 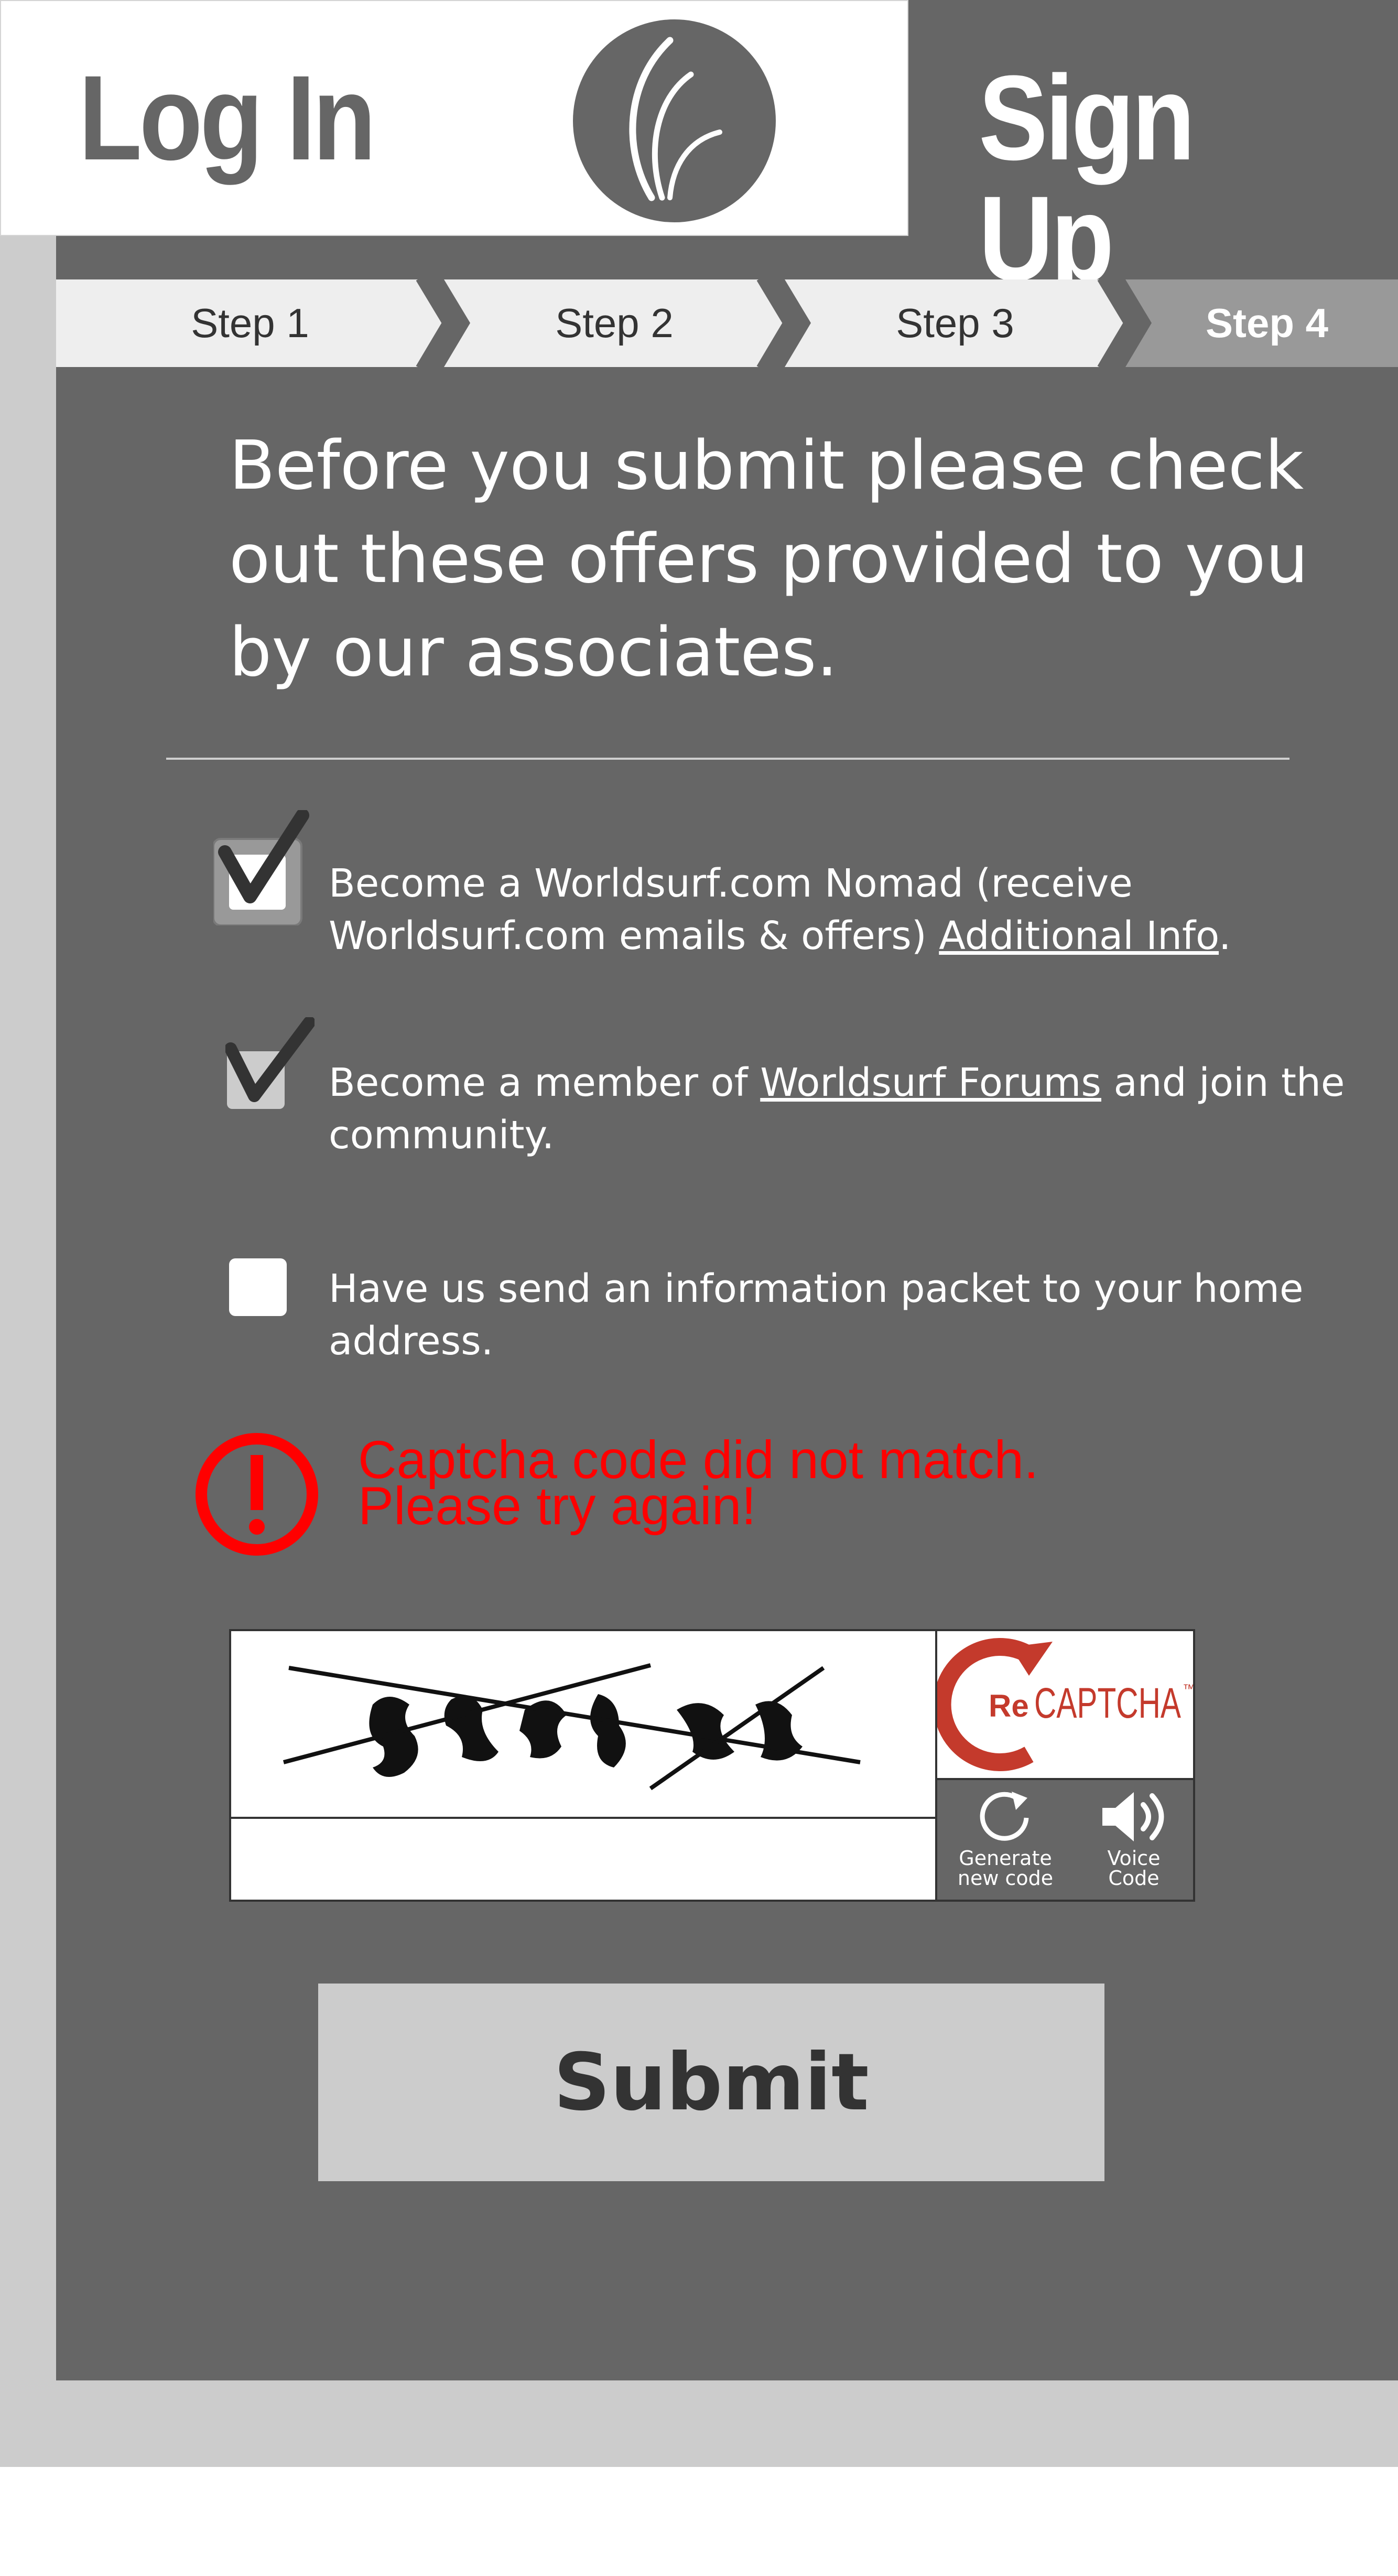 I want to click on captcha-image, so click(x=572, y=1727).